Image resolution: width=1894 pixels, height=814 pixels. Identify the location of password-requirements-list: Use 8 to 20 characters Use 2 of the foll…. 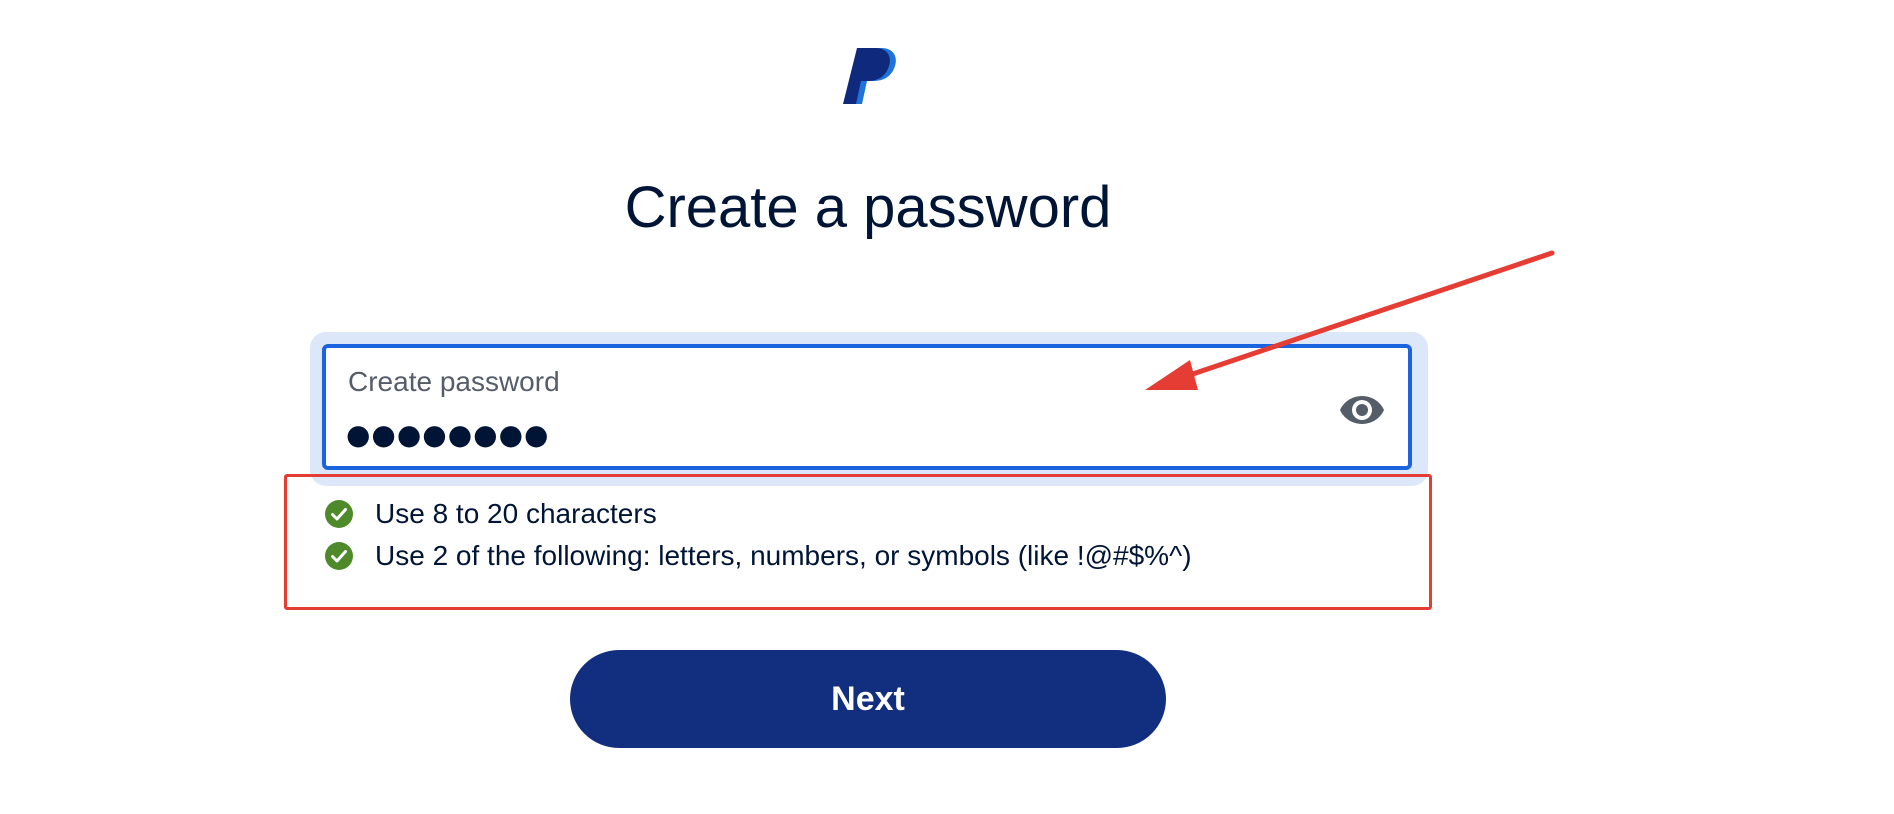
(758, 535).